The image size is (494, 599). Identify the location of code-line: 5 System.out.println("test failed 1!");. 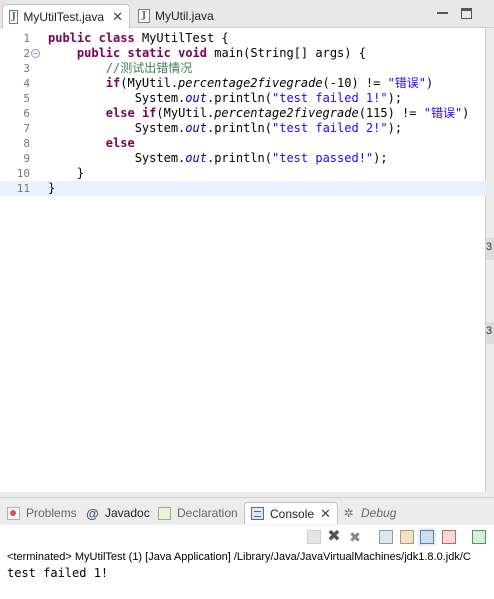
(243, 98).